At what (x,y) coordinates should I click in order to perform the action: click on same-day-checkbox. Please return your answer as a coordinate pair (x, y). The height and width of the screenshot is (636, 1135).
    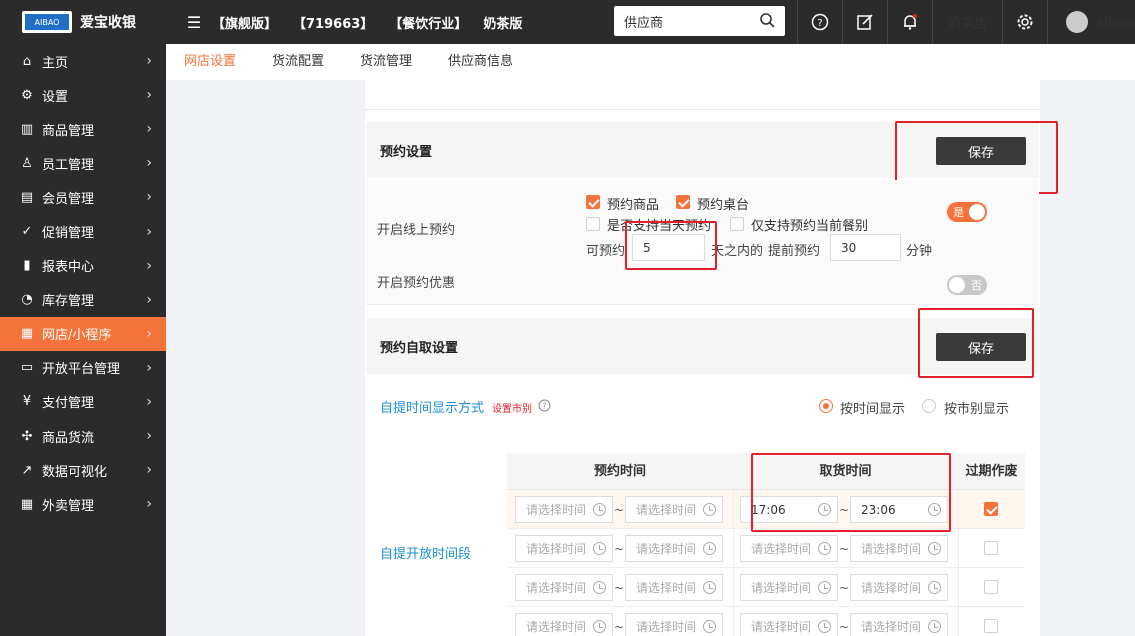
    Looking at the image, I should click on (593, 224).